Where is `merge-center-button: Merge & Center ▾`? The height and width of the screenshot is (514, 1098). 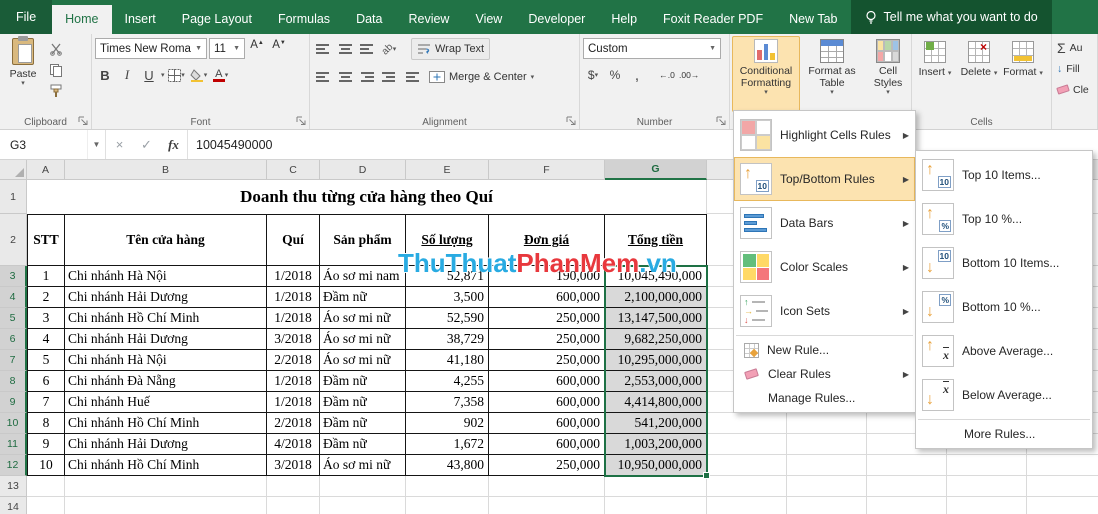 merge-center-button: Merge & Center ▾ is located at coordinates (481, 77).